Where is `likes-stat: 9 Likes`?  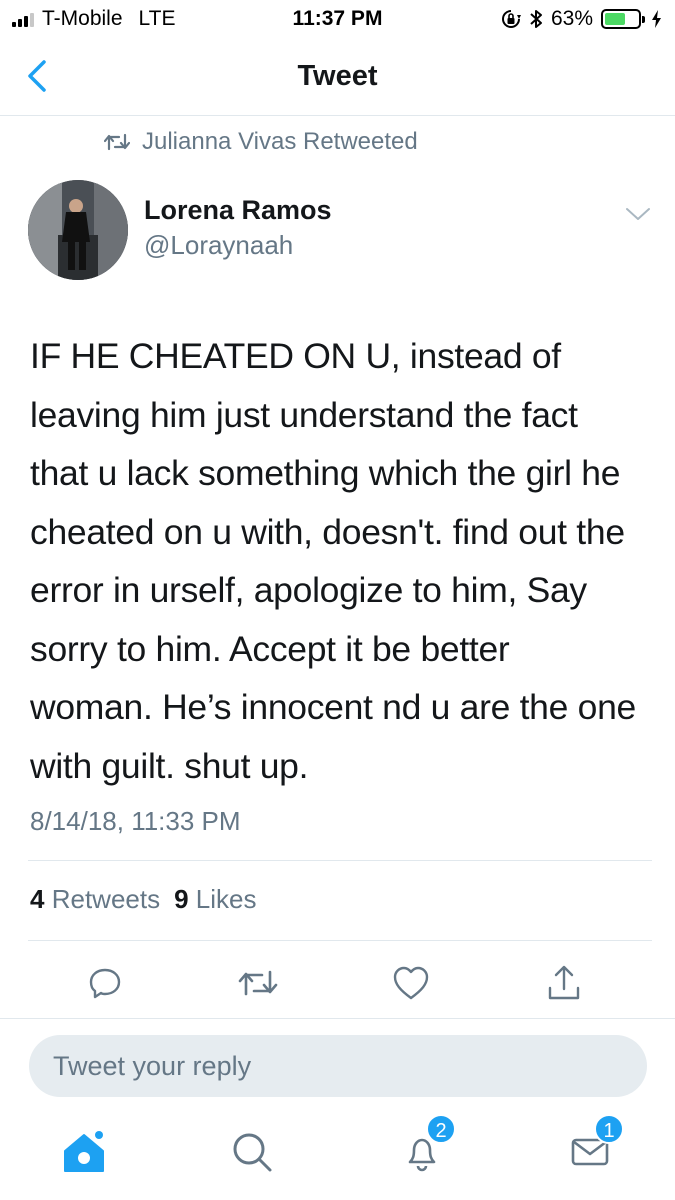
likes-stat: 9 Likes is located at coordinates (215, 899).